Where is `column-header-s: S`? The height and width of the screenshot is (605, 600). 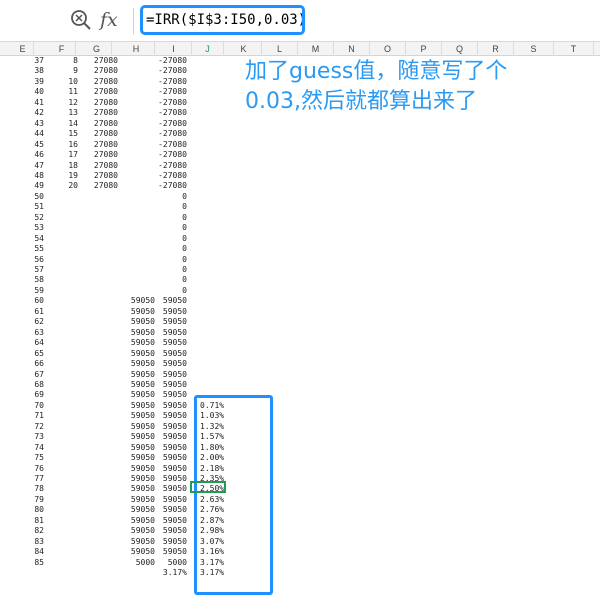 column-header-s: S is located at coordinates (534, 49).